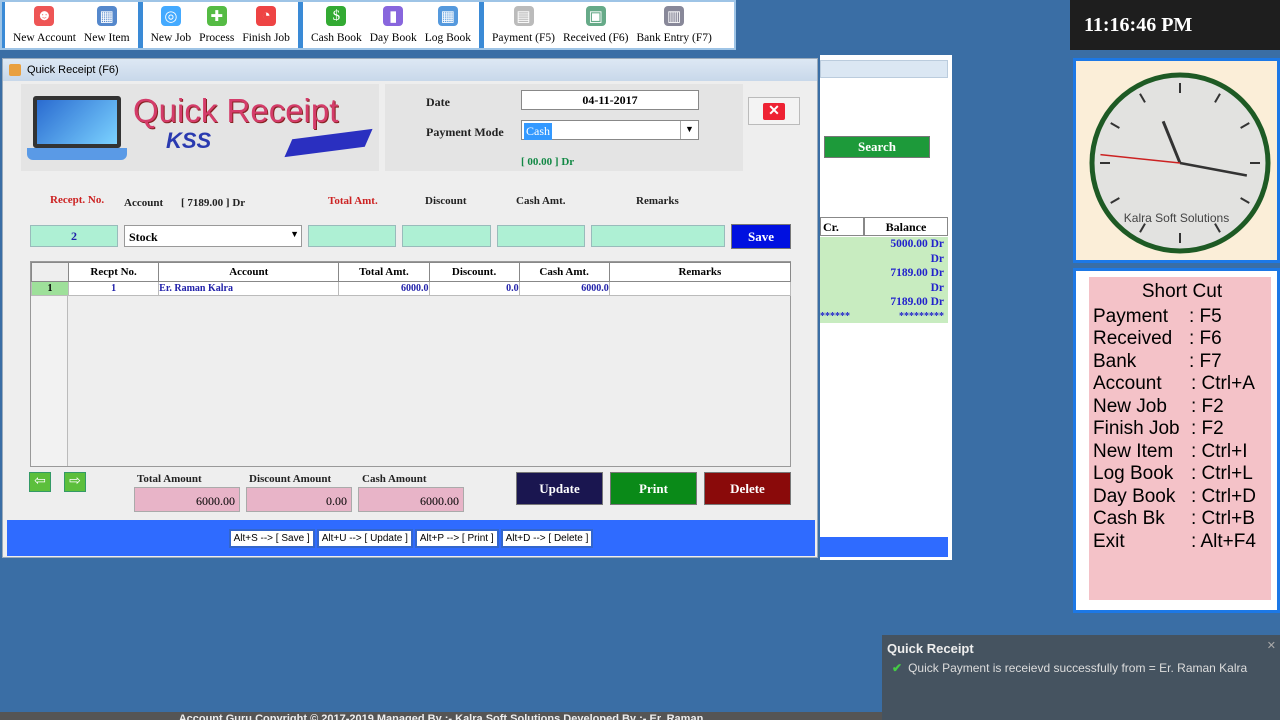  What do you see at coordinates (747, 488) in the screenshot?
I see `delete-button: Delete` at bounding box center [747, 488].